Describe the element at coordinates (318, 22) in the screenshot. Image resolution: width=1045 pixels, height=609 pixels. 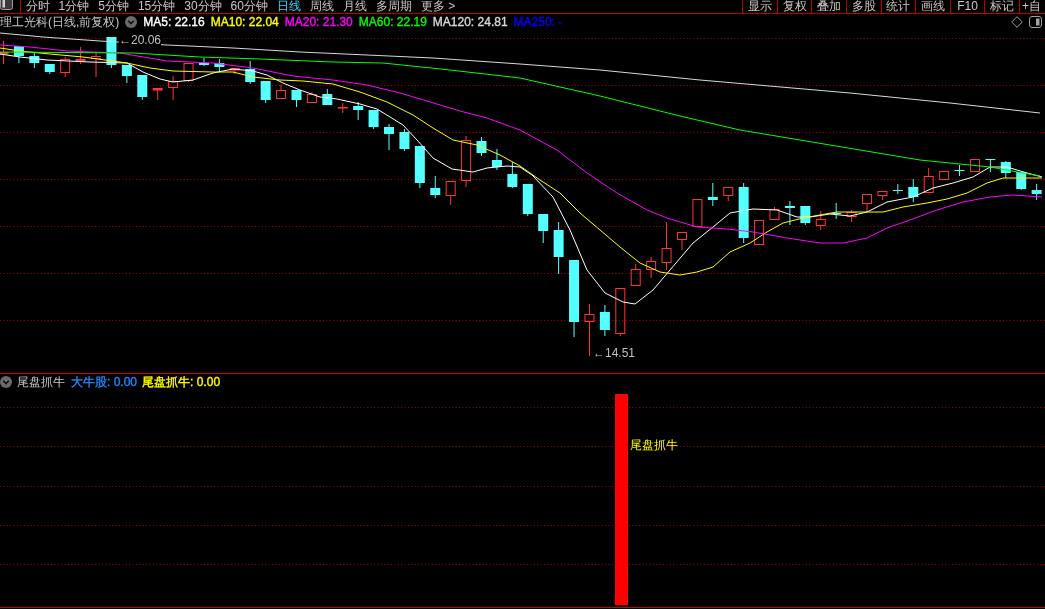
I see `indicator-value: MA20: 21.30` at that location.